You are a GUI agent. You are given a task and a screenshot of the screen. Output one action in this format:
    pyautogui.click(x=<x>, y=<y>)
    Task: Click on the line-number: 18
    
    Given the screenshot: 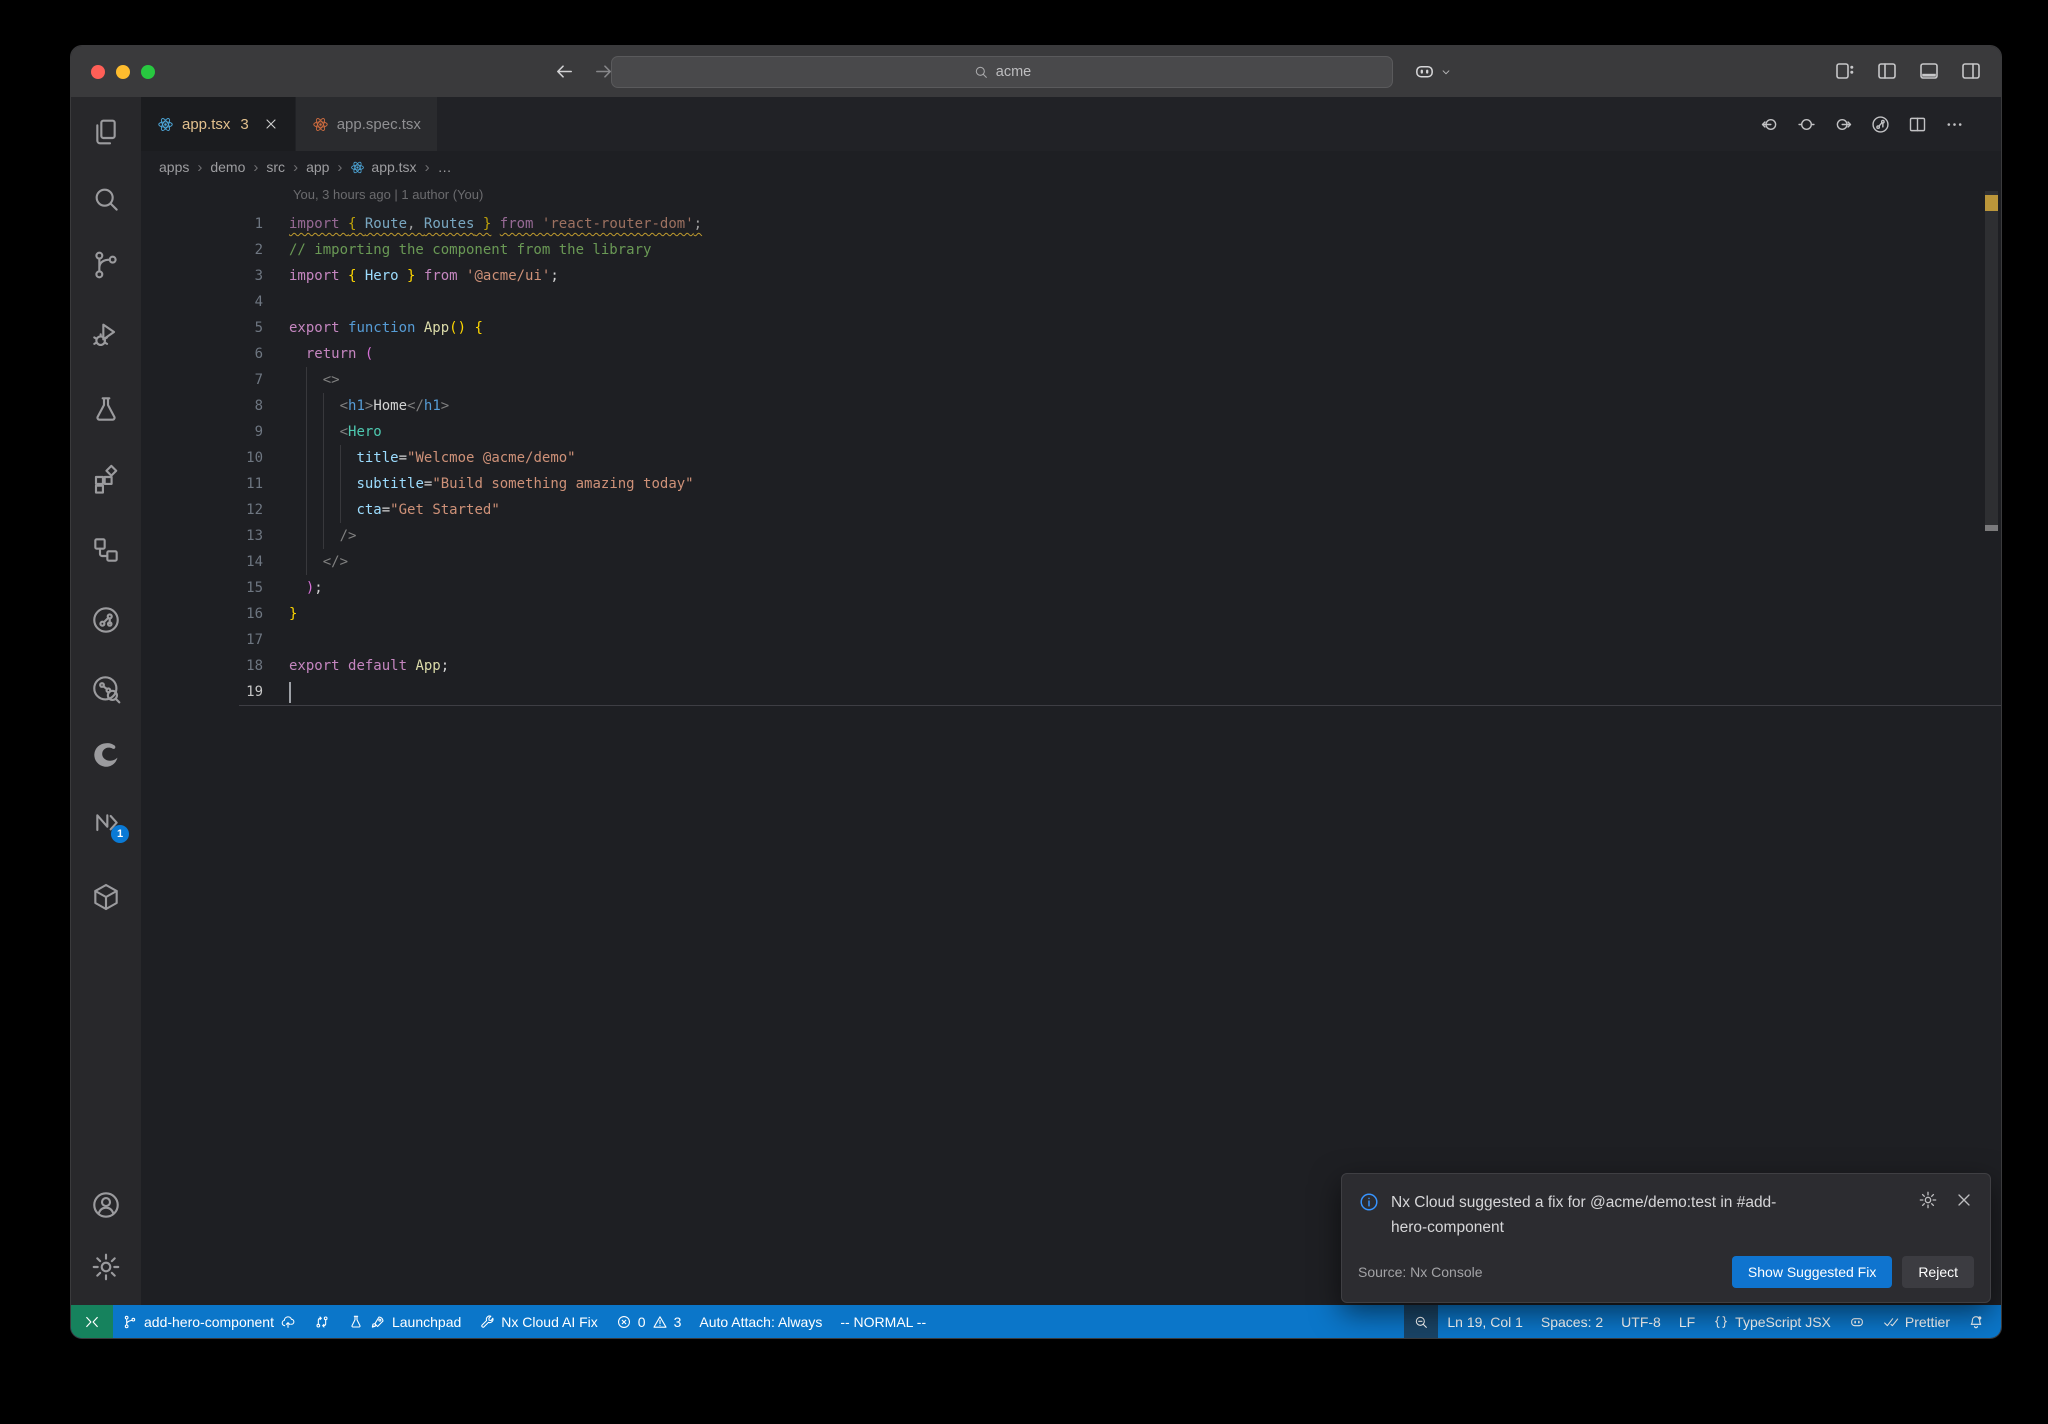 What is the action you would take?
    pyautogui.click(x=254, y=666)
    